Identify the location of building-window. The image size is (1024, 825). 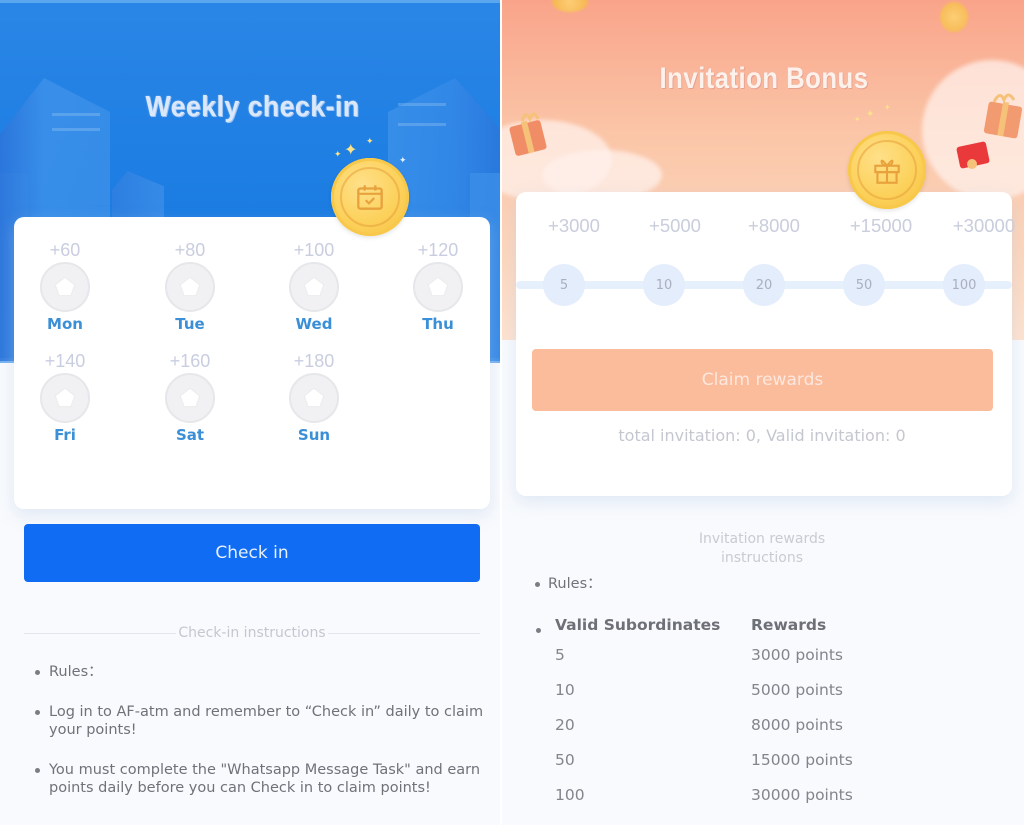
(76, 129).